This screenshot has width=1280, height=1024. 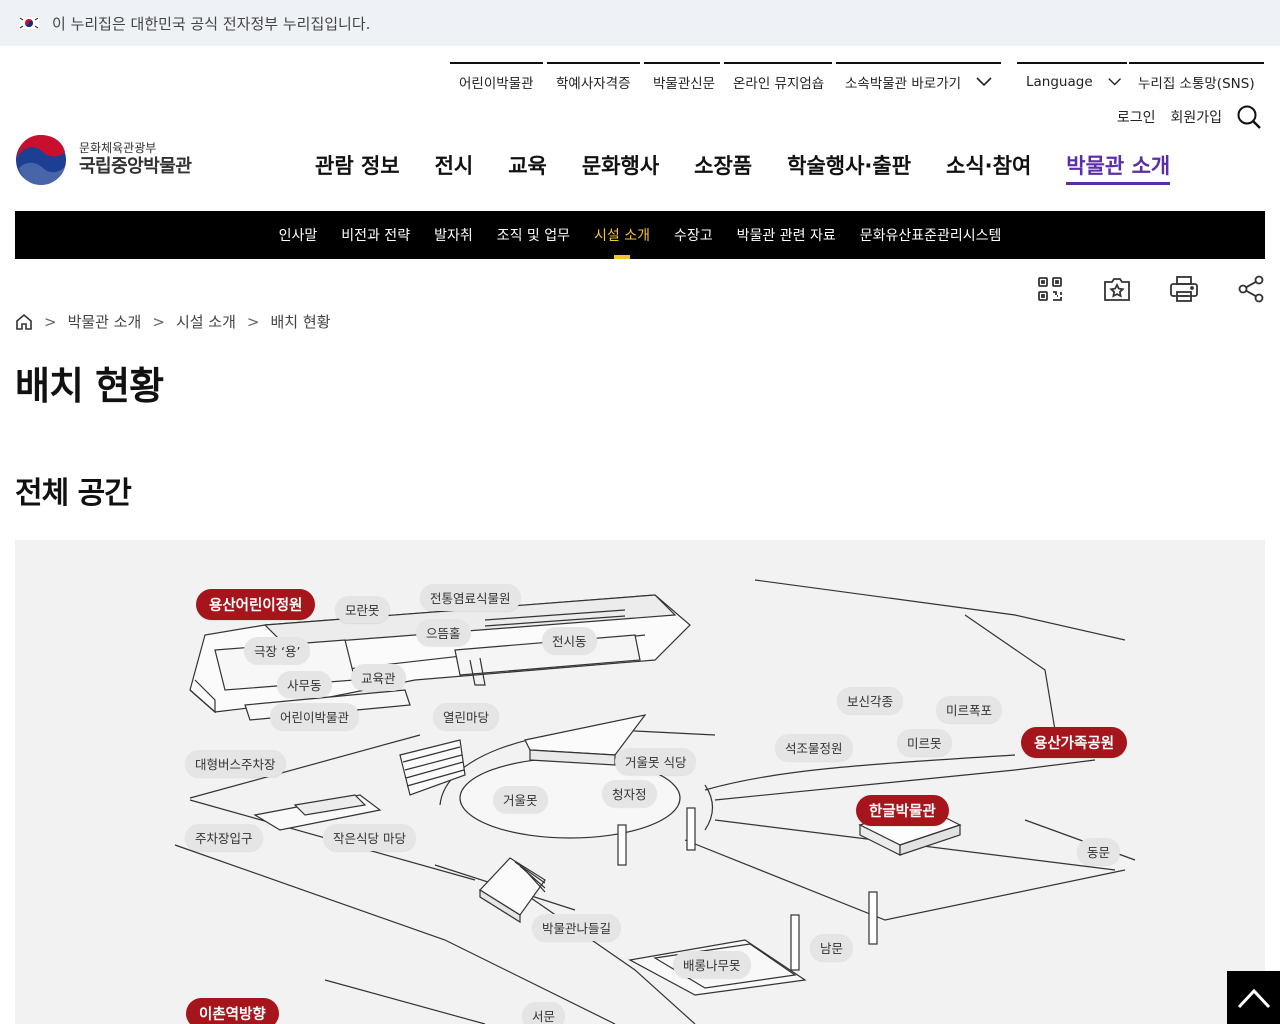 I want to click on map-label-open-yard: 열린마당, so click(x=466, y=716).